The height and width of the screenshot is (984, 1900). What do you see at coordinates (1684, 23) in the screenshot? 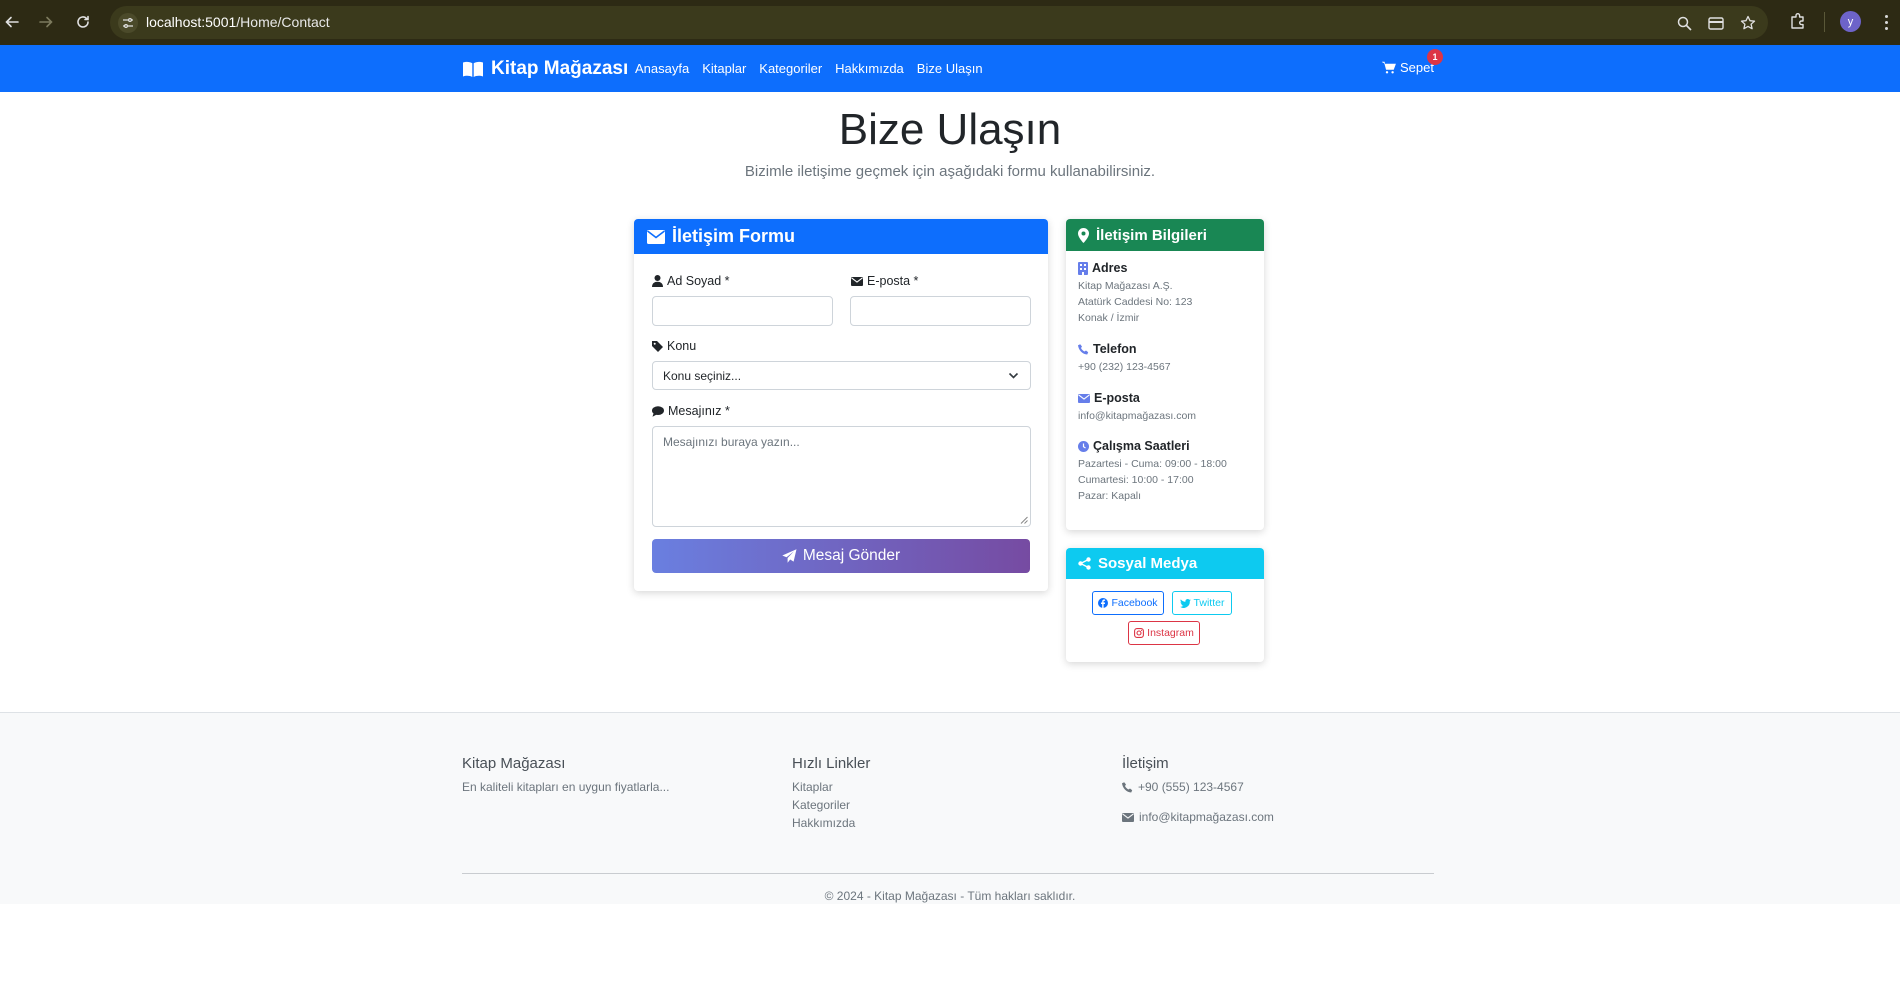
I see `zoom-icon` at bounding box center [1684, 23].